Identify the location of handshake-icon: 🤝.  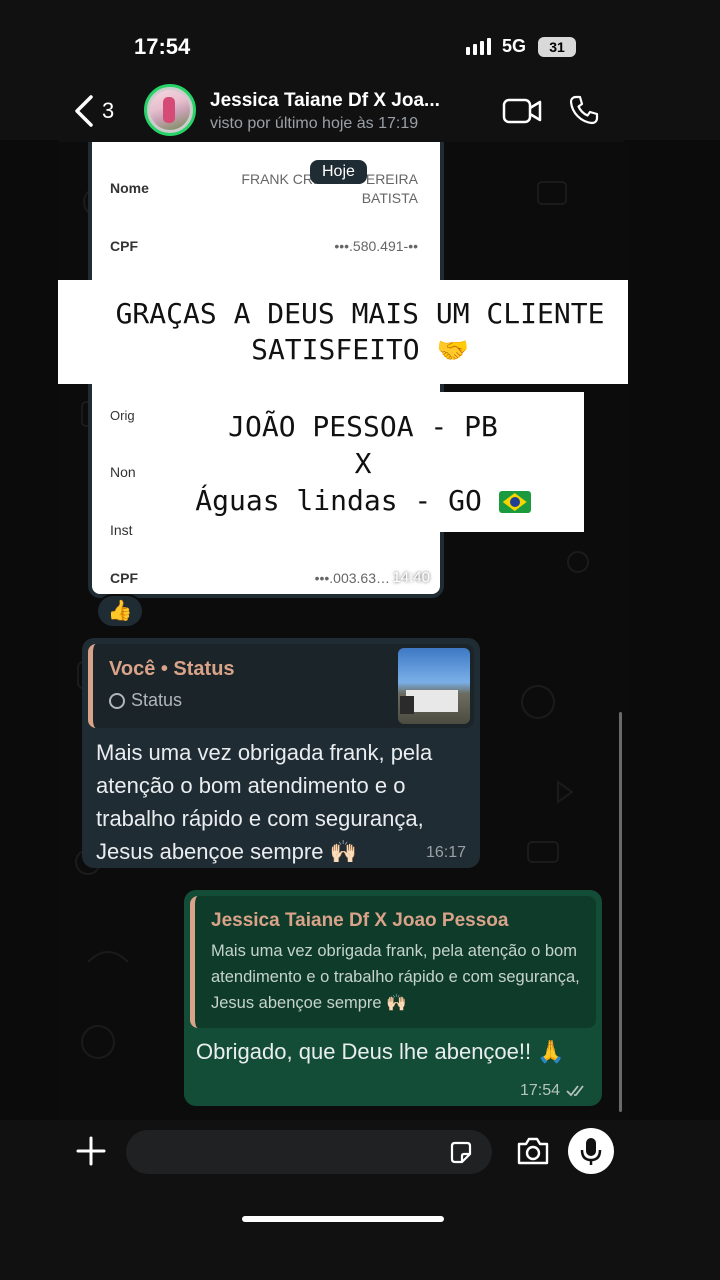
(452, 351).